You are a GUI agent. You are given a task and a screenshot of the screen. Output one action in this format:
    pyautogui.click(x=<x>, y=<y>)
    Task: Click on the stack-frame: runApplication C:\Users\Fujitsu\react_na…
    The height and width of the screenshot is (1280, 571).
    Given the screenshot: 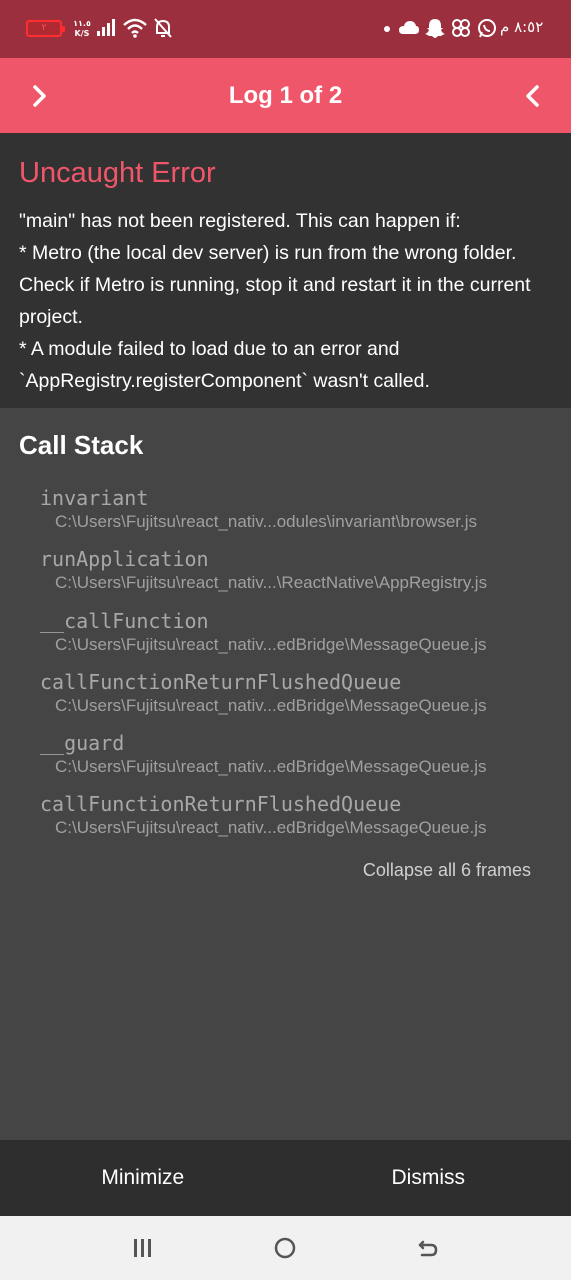 What is the action you would take?
    pyautogui.click(x=300, y=576)
    